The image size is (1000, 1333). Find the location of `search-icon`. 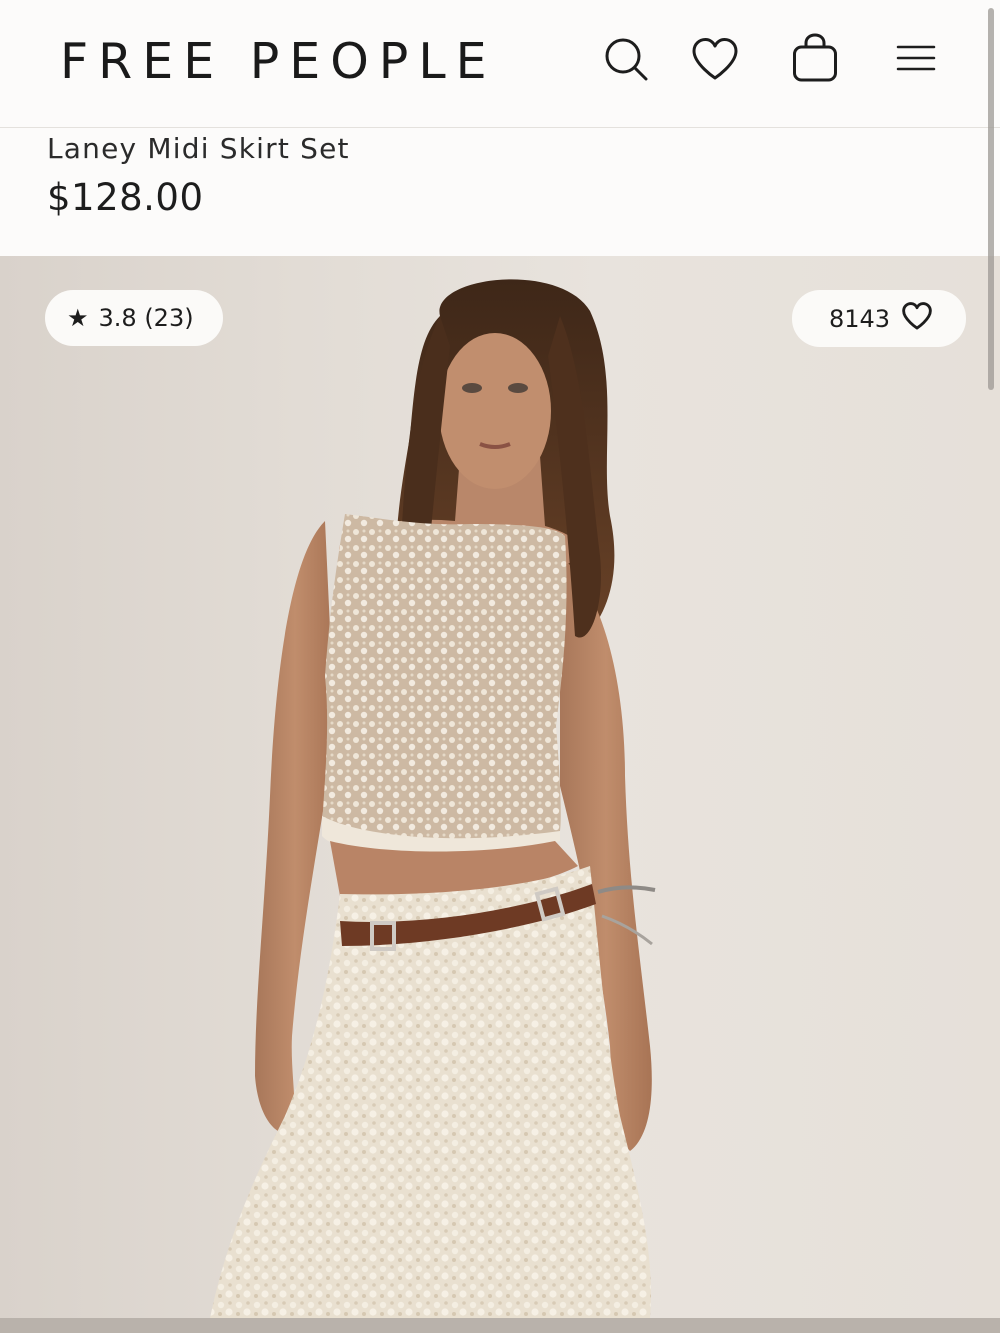

search-icon is located at coordinates (626, 59).